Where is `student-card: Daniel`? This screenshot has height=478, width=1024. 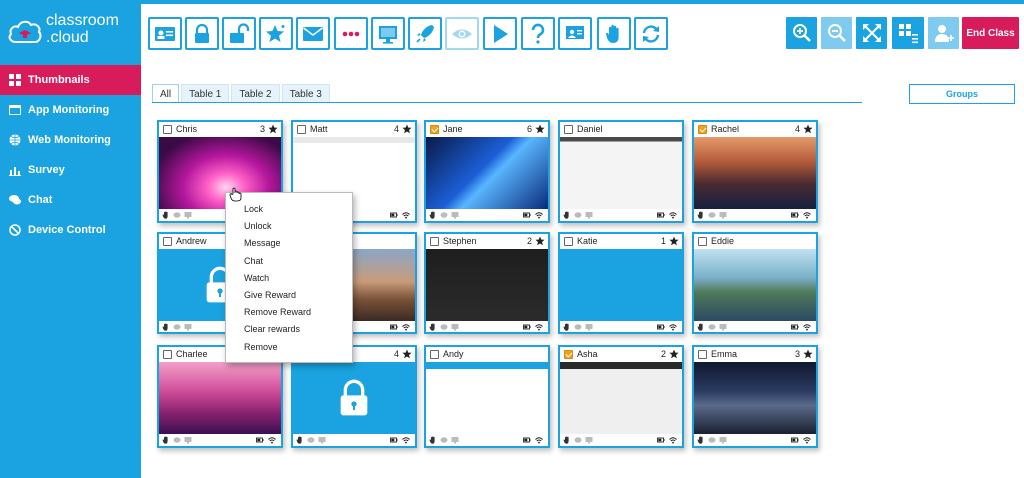
student-card: Daniel is located at coordinates (621, 171).